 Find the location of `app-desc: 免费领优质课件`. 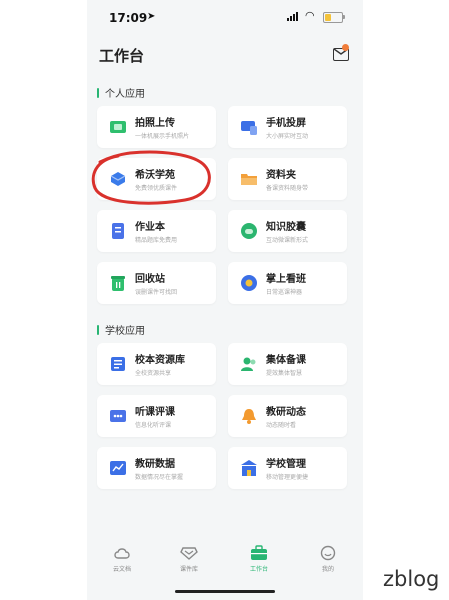

app-desc: 免费领优质课件 is located at coordinates (156, 188).